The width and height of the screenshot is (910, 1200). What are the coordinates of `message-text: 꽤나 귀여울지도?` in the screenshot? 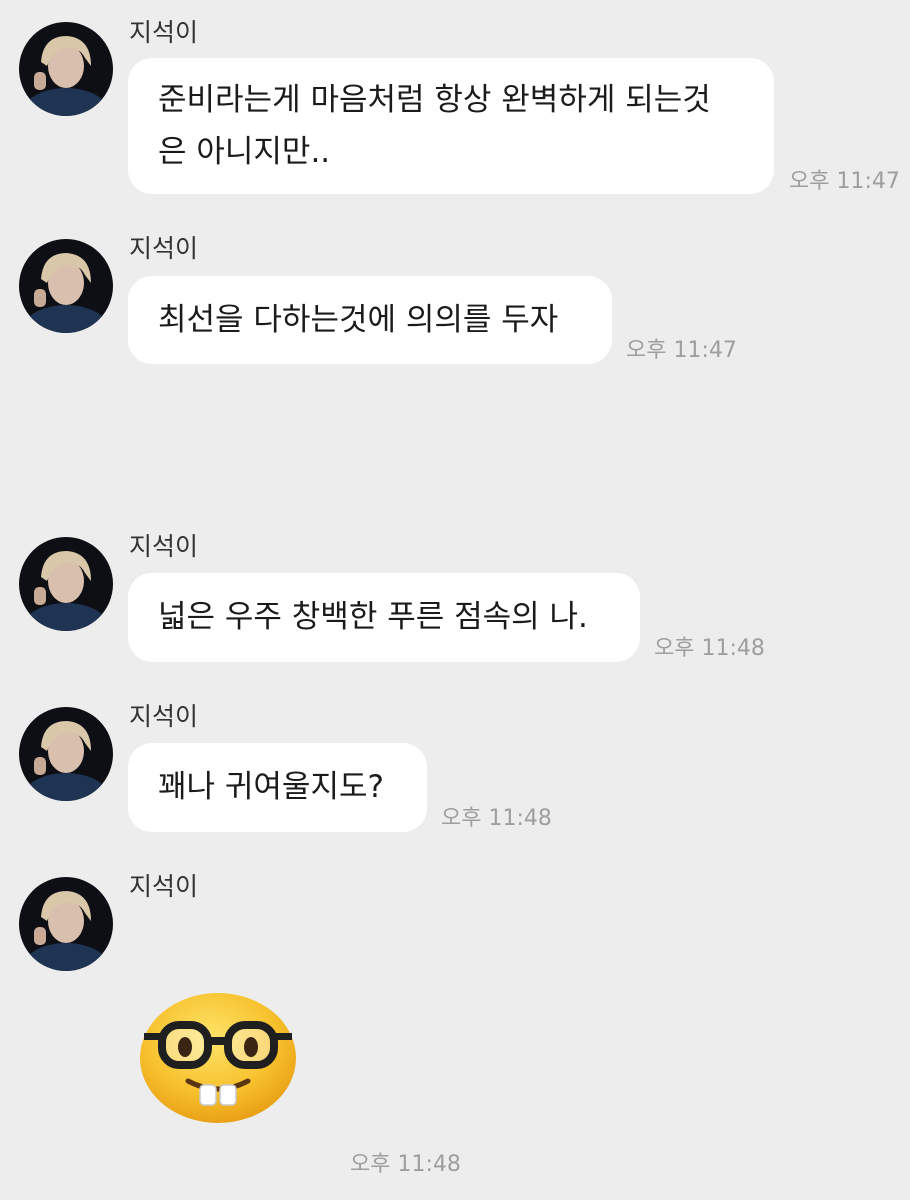 It's located at (271, 787).